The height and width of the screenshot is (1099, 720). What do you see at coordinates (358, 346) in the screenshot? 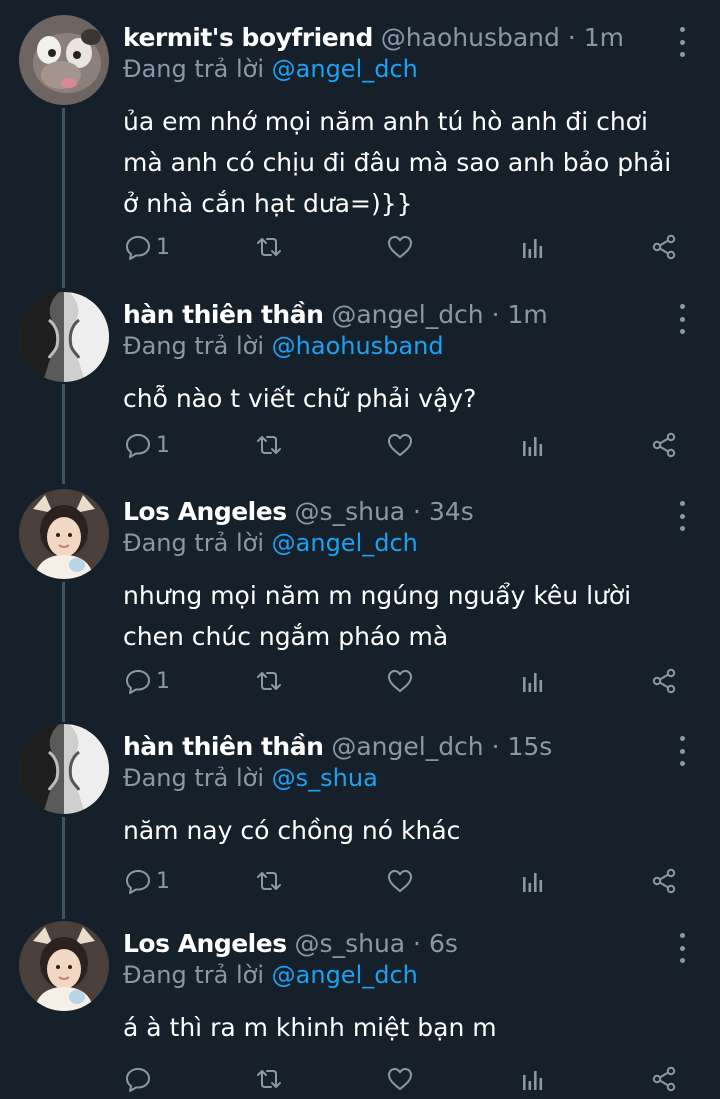
I see `mention-link: @haohusband` at bounding box center [358, 346].